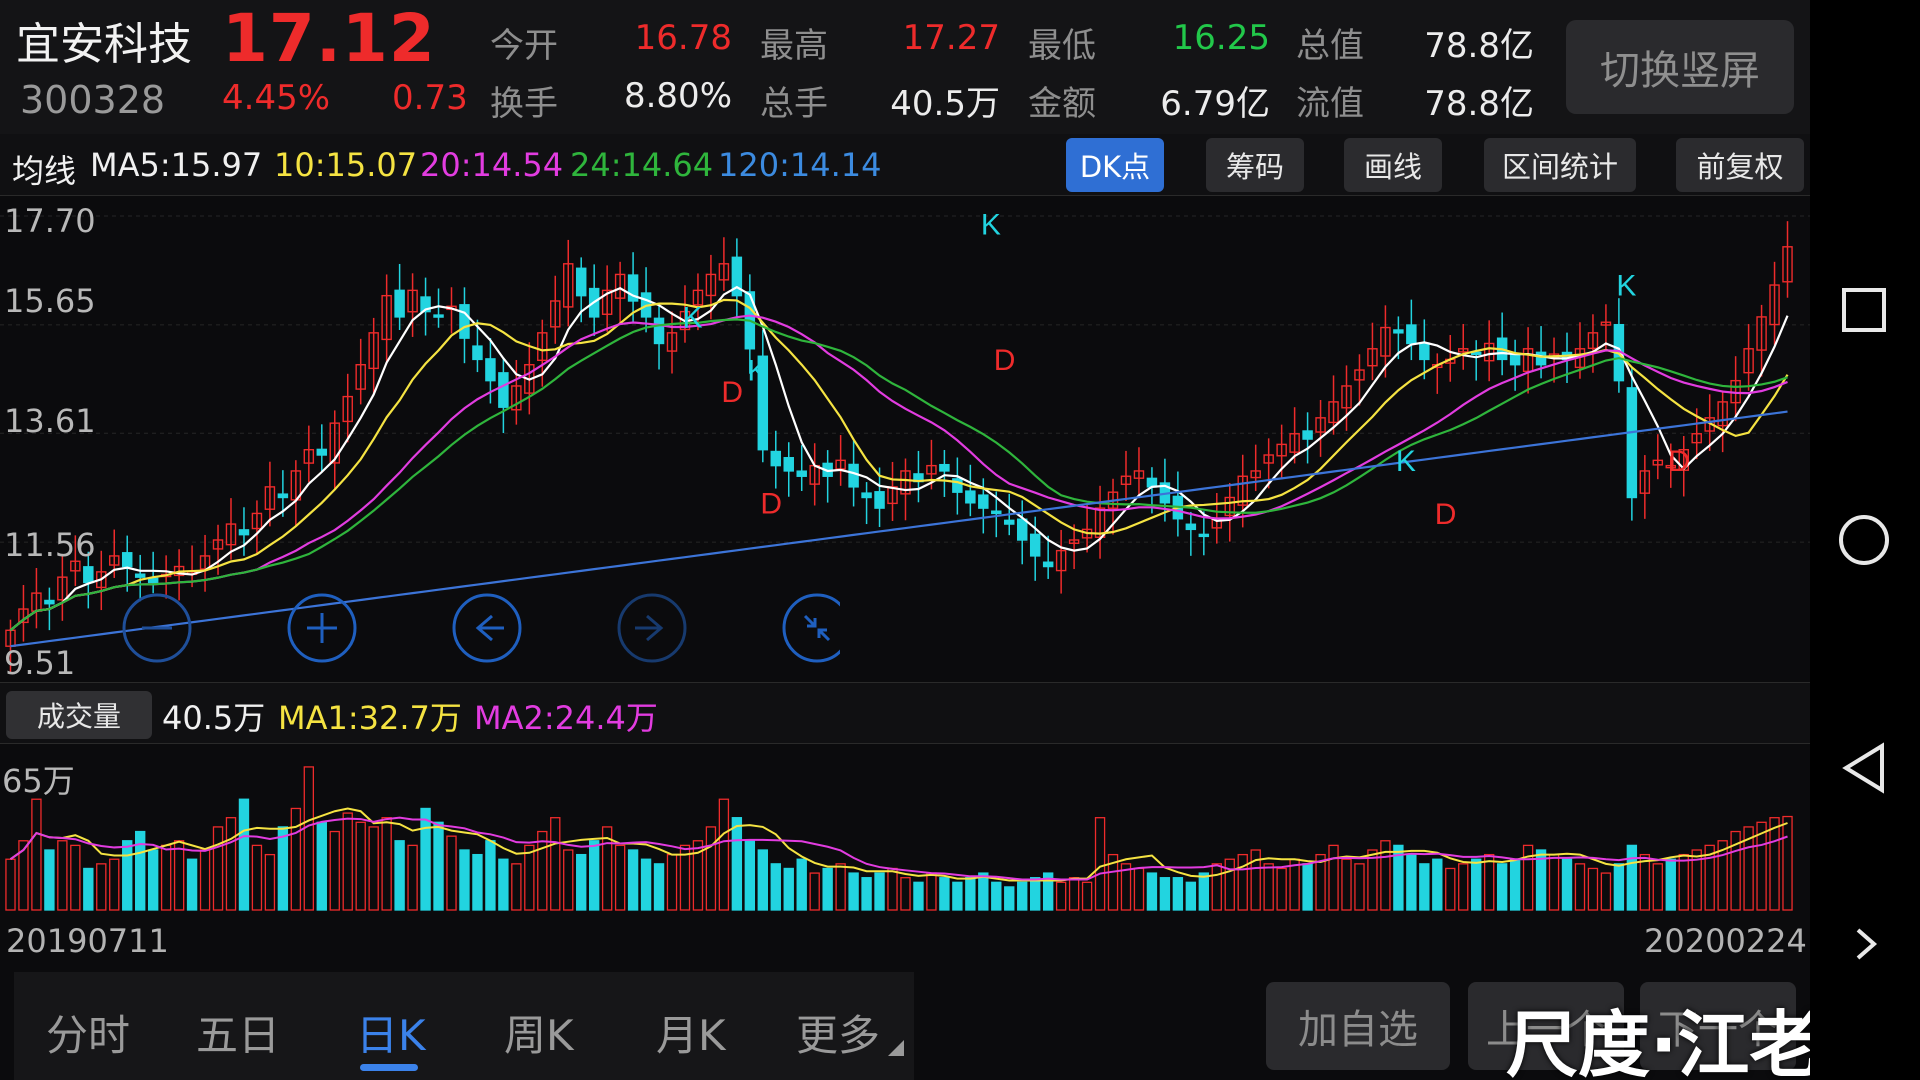  What do you see at coordinates (79, 715) in the screenshot?
I see `volume-tab: 成交量` at bounding box center [79, 715].